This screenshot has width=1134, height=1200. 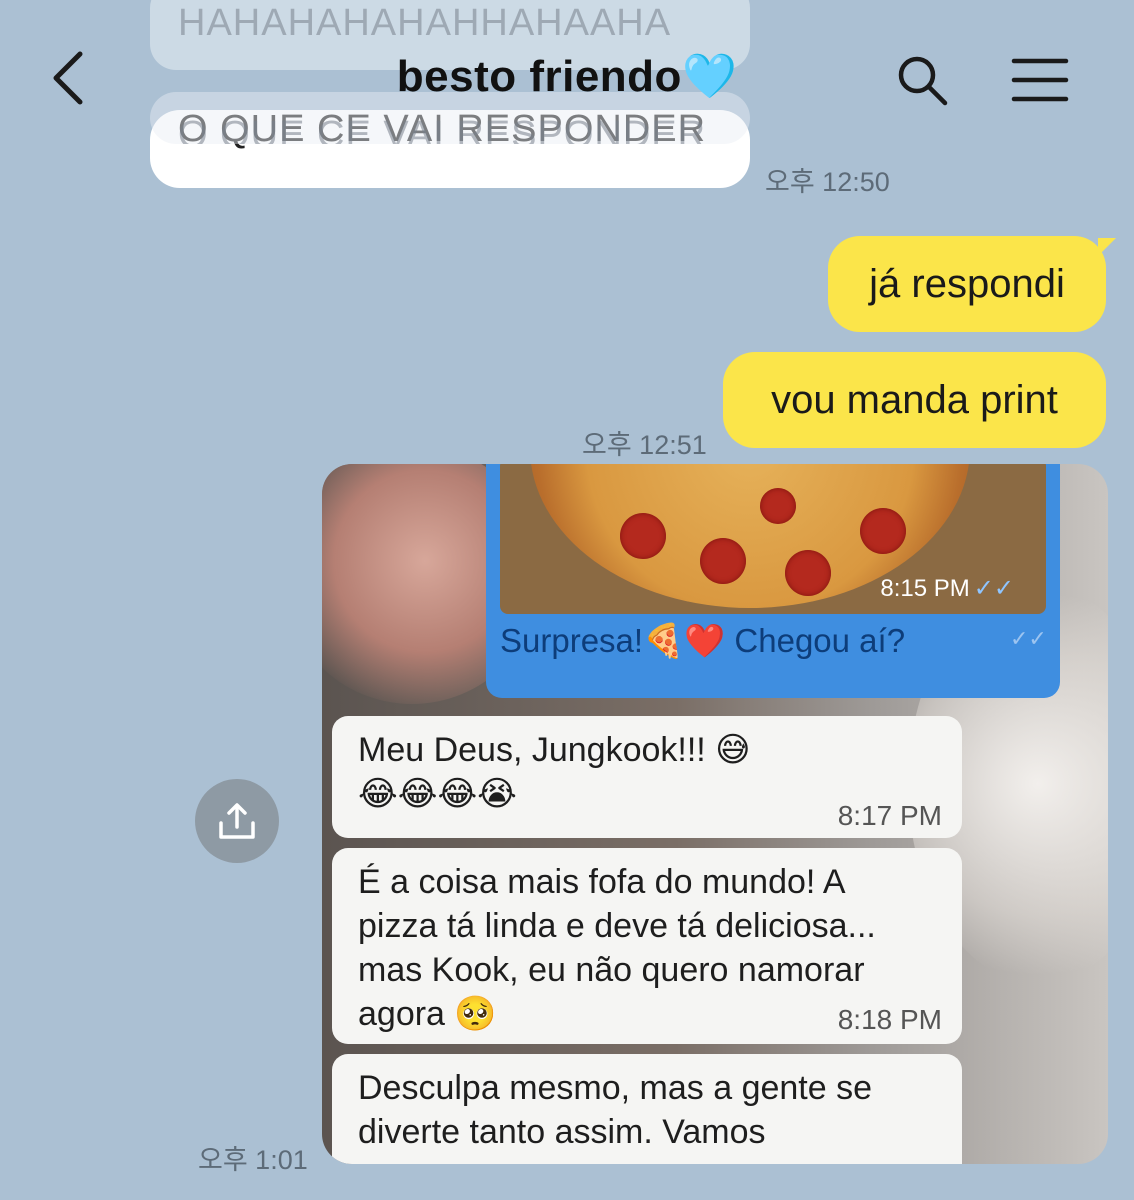 I want to click on message-line: É a coisa mais fofa do mundo! A, so click(x=602, y=882).